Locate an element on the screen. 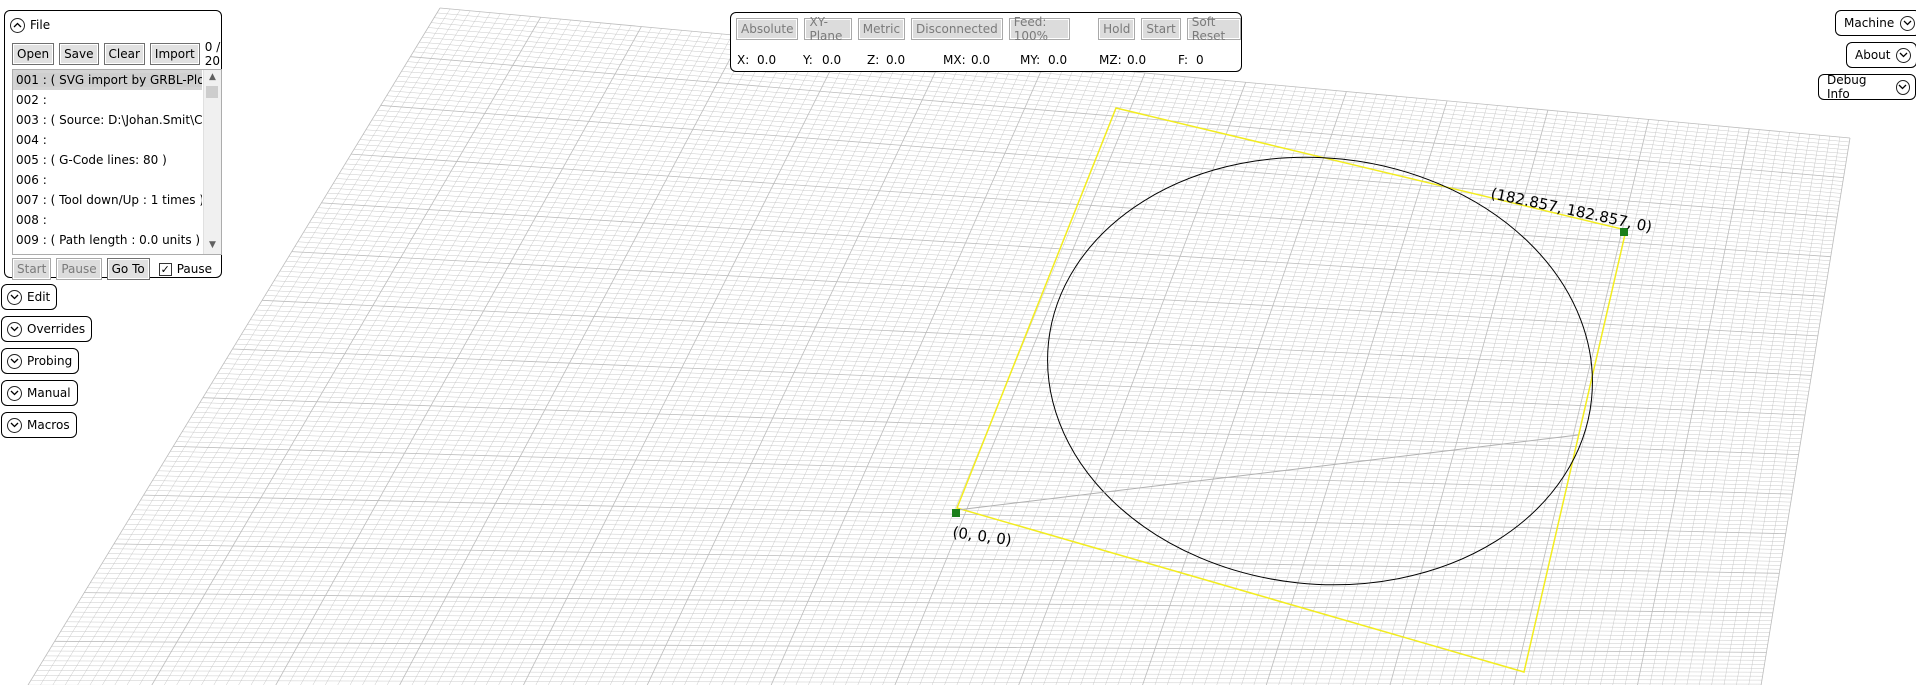 Image resolution: width=1916 pixels, height=685 pixels. vertical-scrollbar: ▲ ▼ is located at coordinates (212, 162).